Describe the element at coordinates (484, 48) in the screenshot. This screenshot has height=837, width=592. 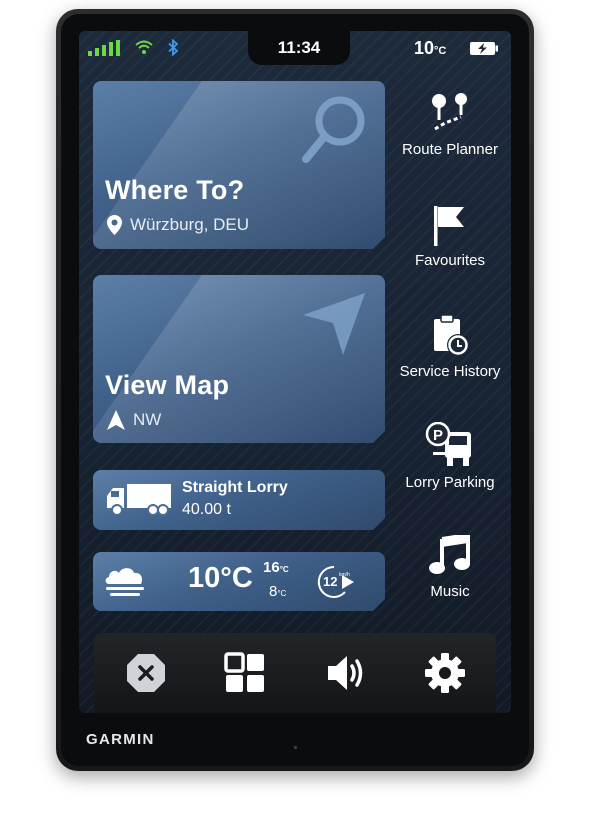
I see `battery-charging-icon` at that location.